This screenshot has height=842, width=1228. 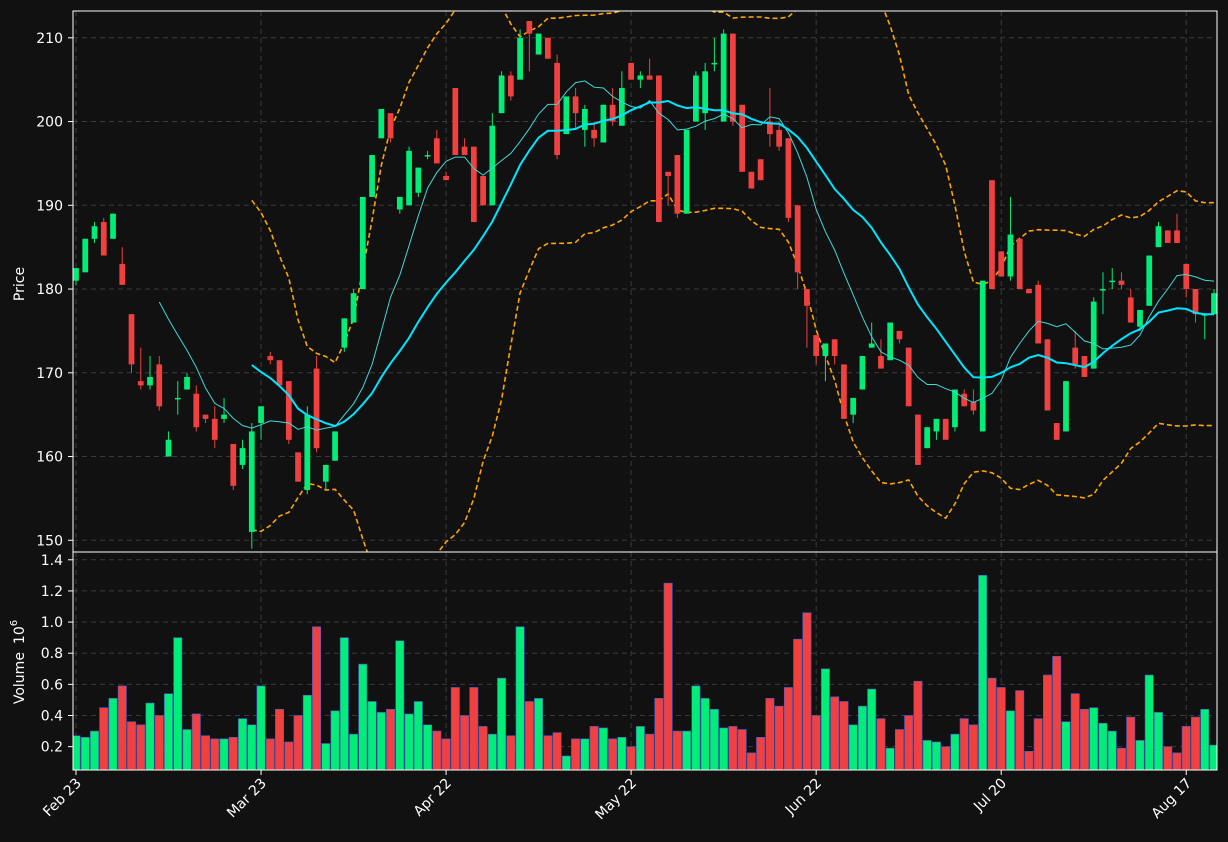 What do you see at coordinates (49, 39) in the screenshot?
I see `price-tick-label: 210` at bounding box center [49, 39].